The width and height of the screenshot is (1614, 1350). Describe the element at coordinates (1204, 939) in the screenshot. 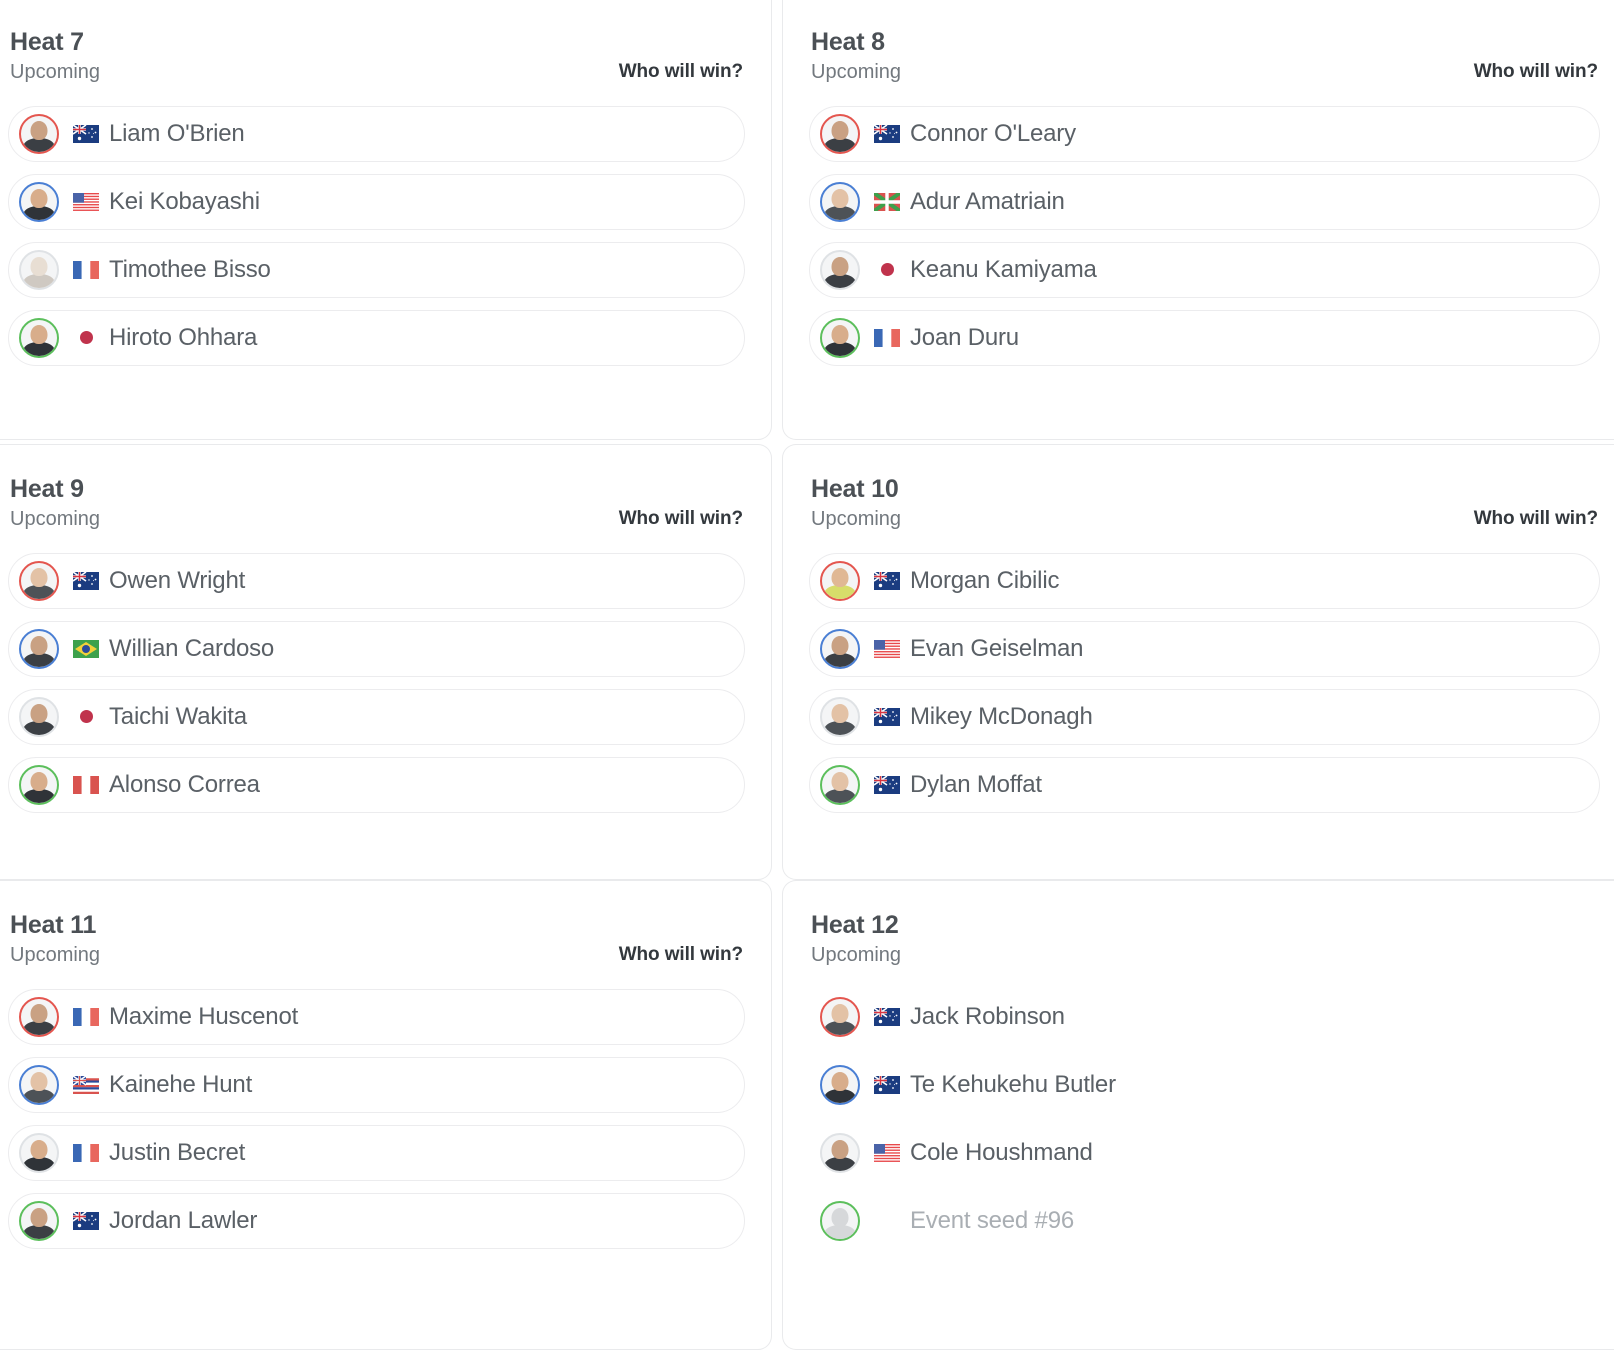

I see `heat-card-header: Heat 12 Upcoming` at that location.